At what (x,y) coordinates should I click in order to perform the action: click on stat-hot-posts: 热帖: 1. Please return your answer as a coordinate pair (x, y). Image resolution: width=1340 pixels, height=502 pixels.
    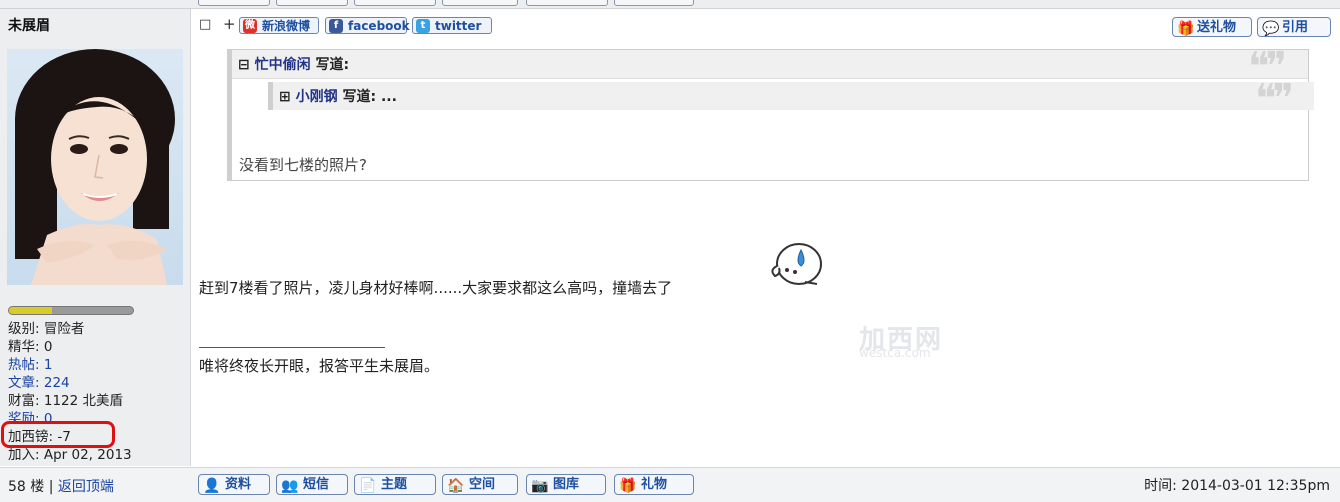
    Looking at the image, I should click on (30, 365).